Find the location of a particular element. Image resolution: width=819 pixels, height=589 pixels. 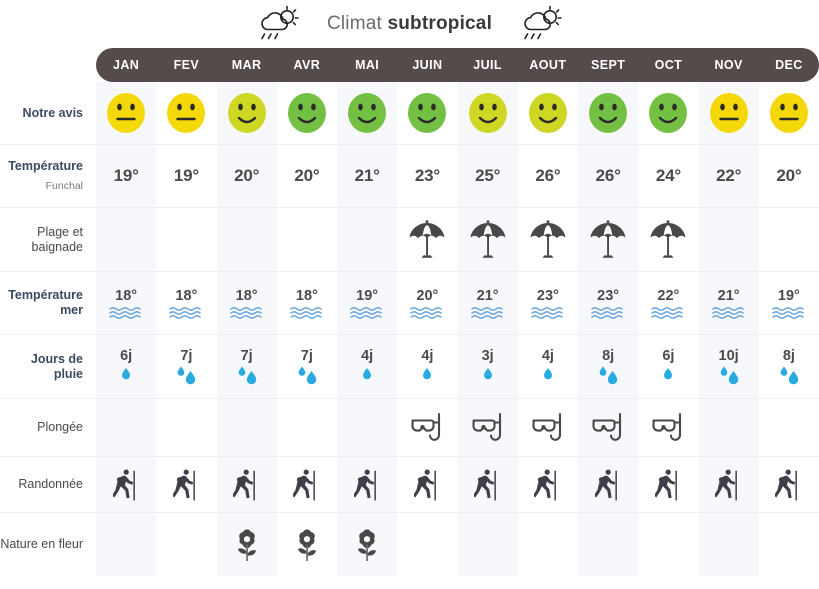

cell-temperature_mer-dec: 19° is located at coordinates (788, 303).